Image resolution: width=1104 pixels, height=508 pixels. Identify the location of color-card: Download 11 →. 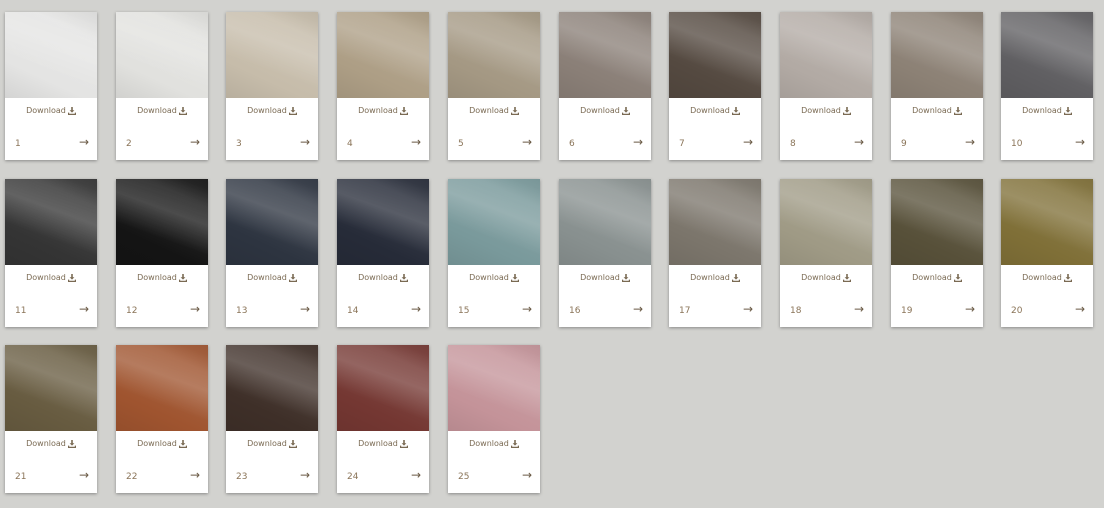
(51, 253).